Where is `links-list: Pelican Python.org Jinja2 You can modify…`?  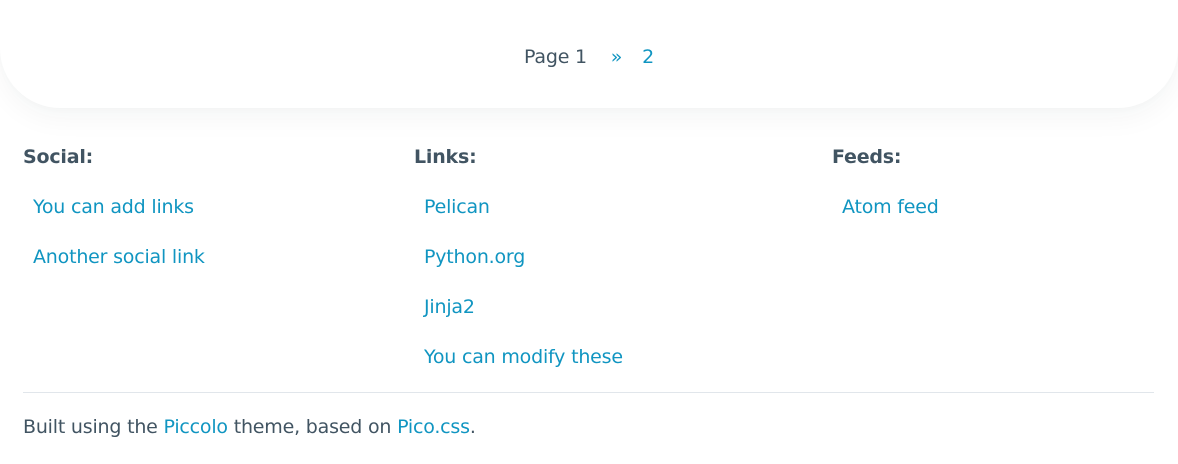 links-list: Pelican Python.org Jinja2 You can modify… is located at coordinates (518, 295).